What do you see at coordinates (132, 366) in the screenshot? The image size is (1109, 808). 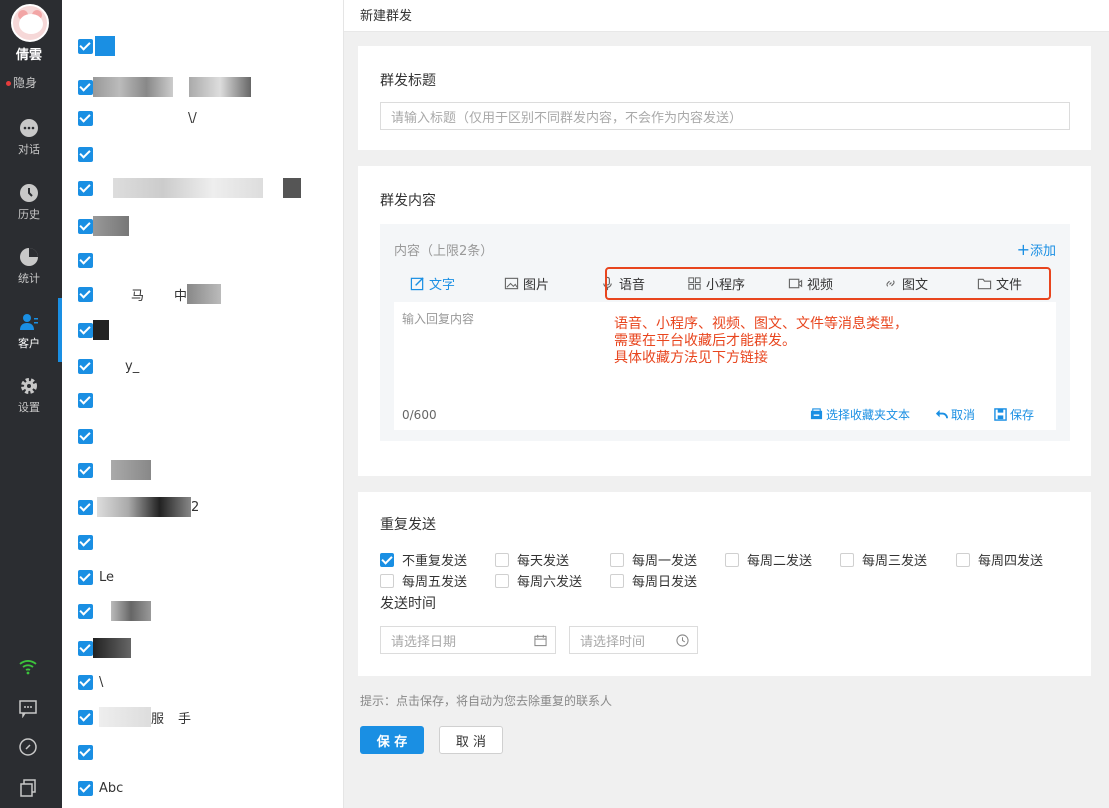 I see `contact-name: y_` at bounding box center [132, 366].